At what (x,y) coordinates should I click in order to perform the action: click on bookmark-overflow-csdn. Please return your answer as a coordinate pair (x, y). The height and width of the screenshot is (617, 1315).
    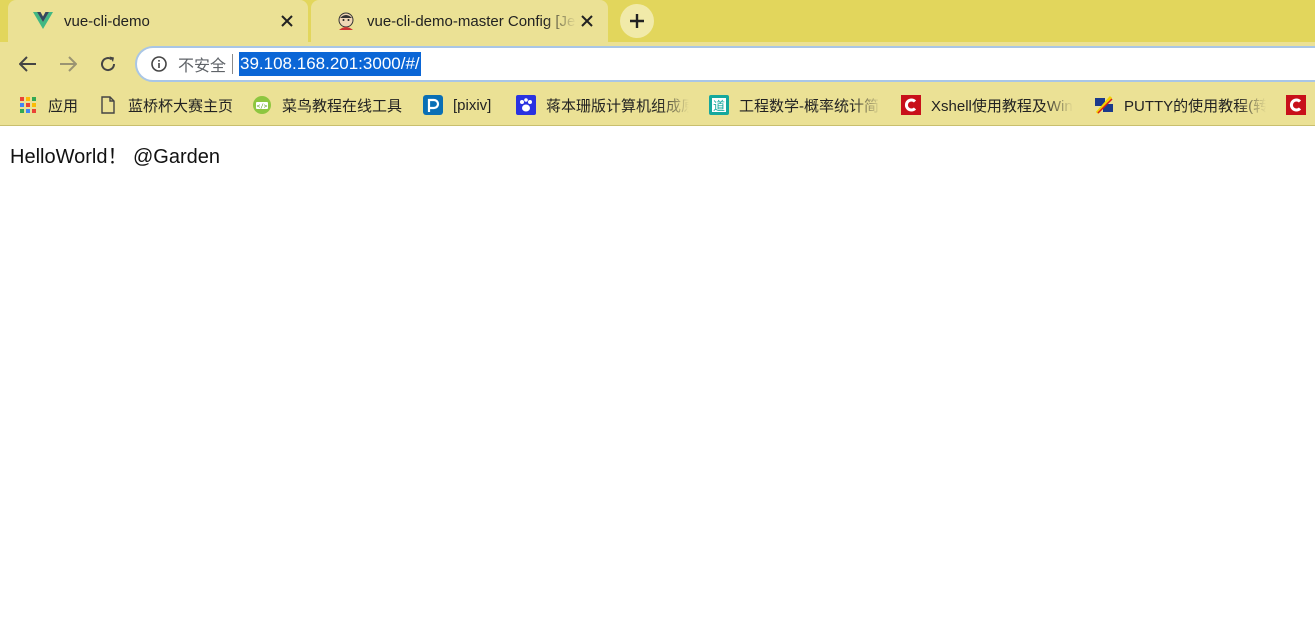
    Looking at the image, I should click on (1296, 105).